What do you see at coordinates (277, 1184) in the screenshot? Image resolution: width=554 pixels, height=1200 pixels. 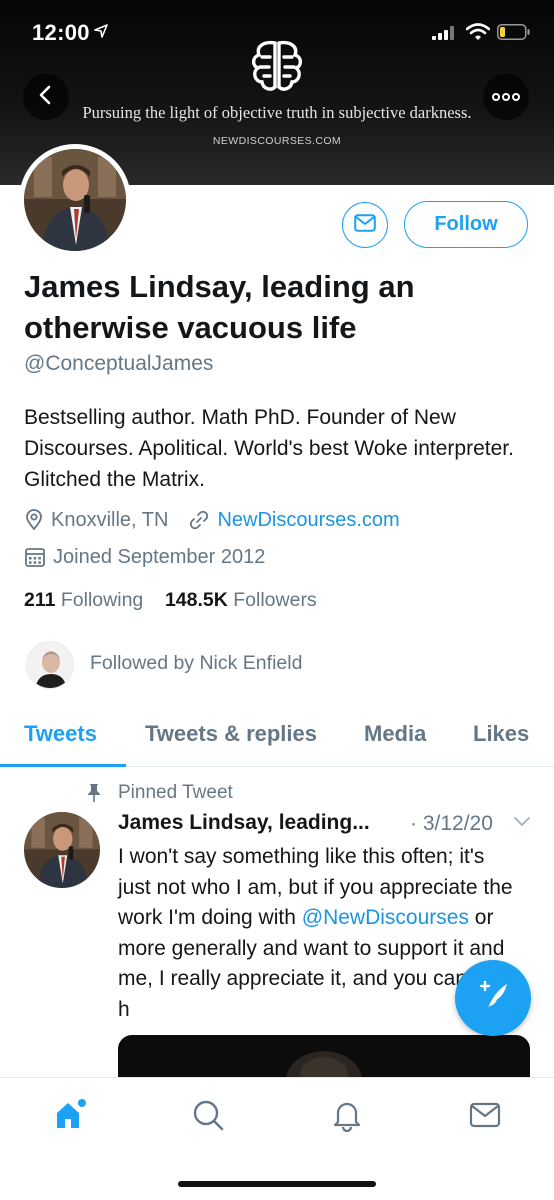 I see `home-indicator` at bounding box center [277, 1184].